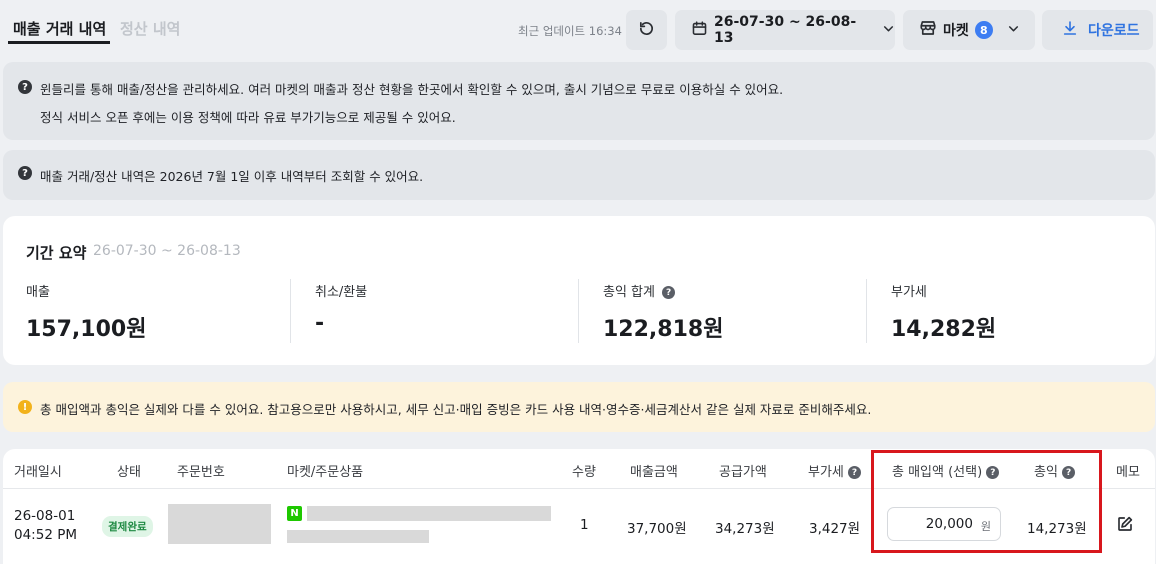 This screenshot has height=564, width=1156. Describe the element at coordinates (654, 472) in the screenshot. I see `column-header-sales: 매출금액` at that location.